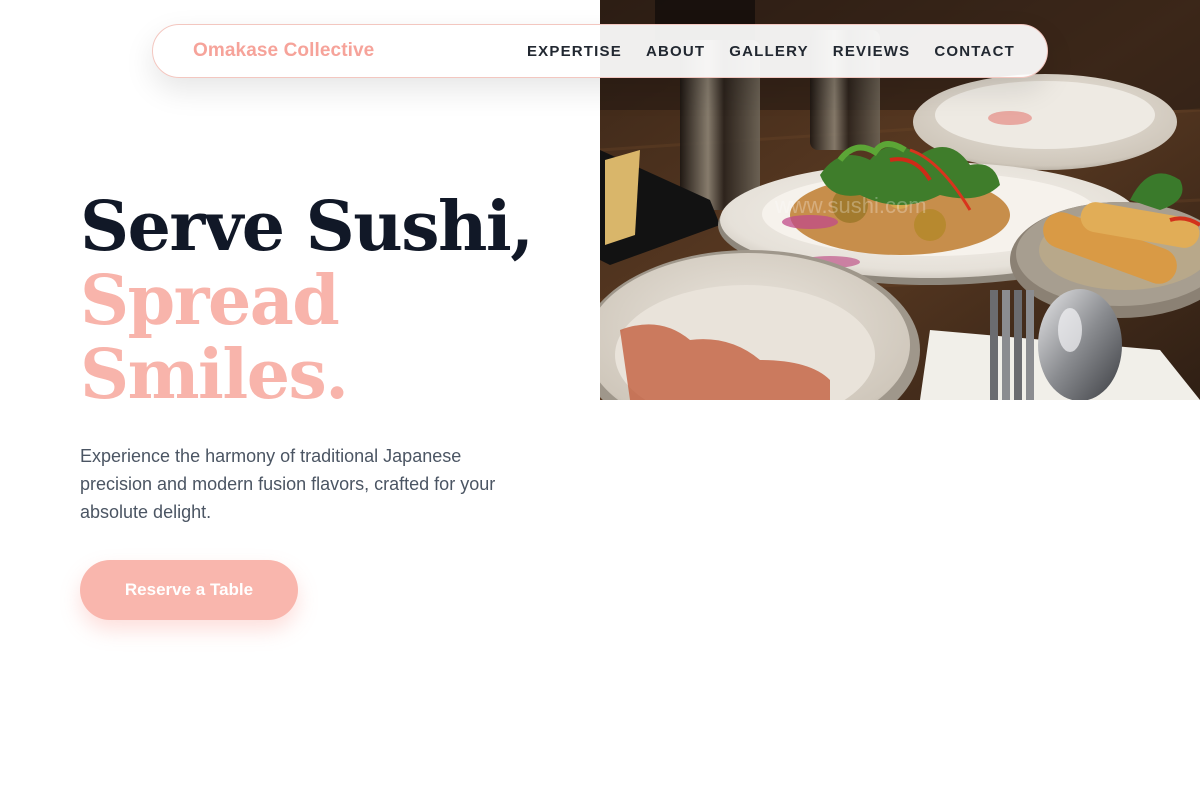  What do you see at coordinates (283, 51) in the screenshot?
I see `brand-logo: Omakase Collective` at bounding box center [283, 51].